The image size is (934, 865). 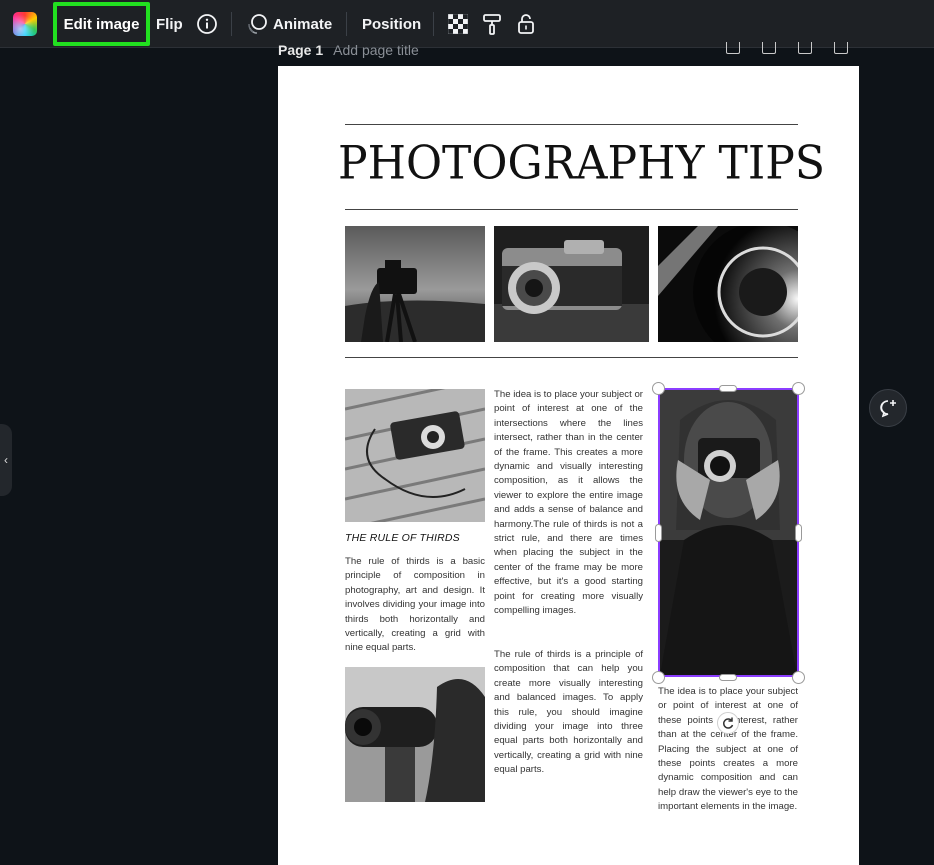 What do you see at coordinates (658, 533) in the screenshot?
I see `resize-handle-left` at bounding box center [658, 533].